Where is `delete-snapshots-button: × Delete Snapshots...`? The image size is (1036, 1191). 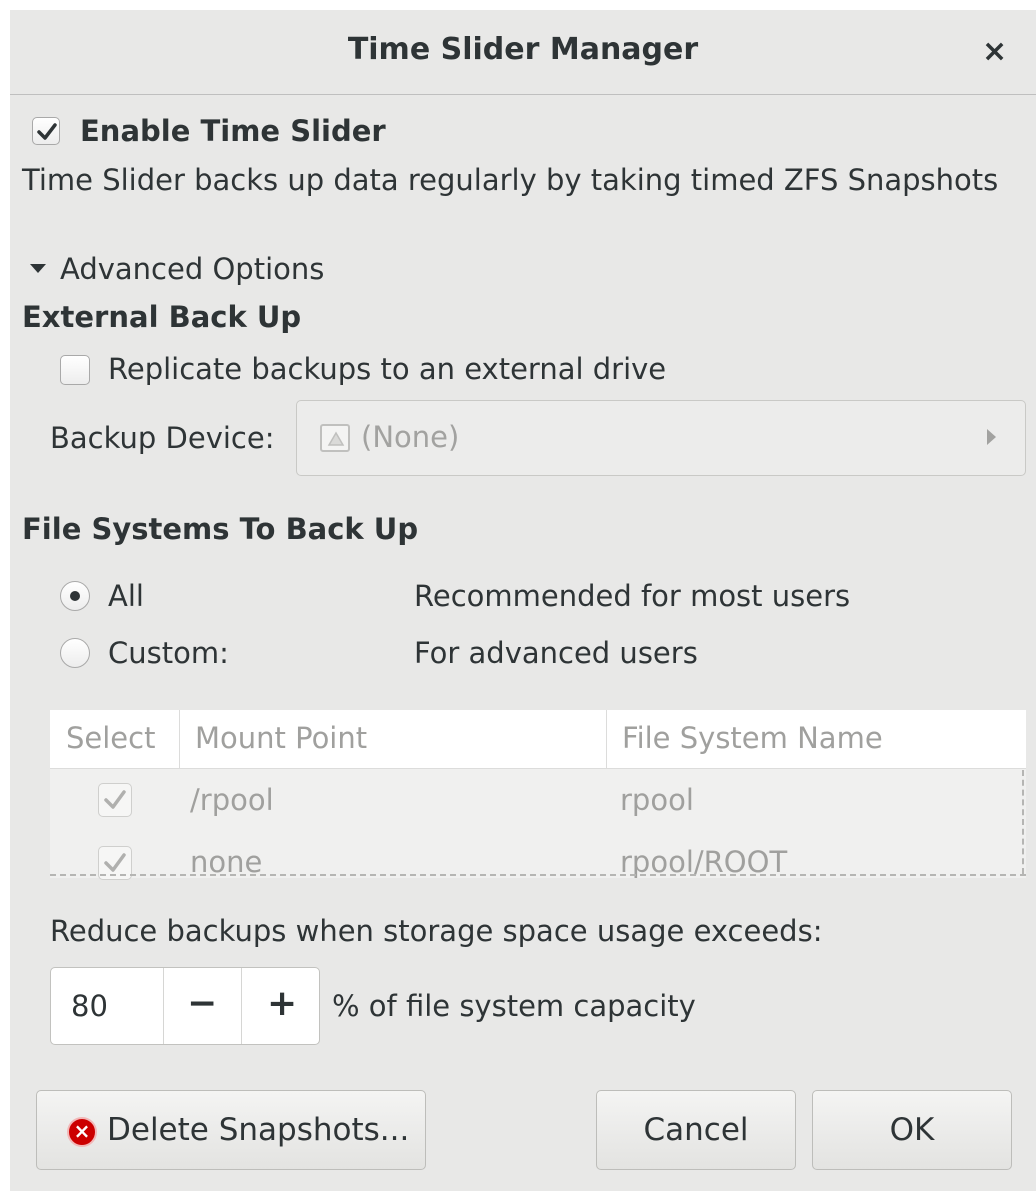 delete-snapshots-button: × Delete Snapshots... is located at coordinates (231, 1130).